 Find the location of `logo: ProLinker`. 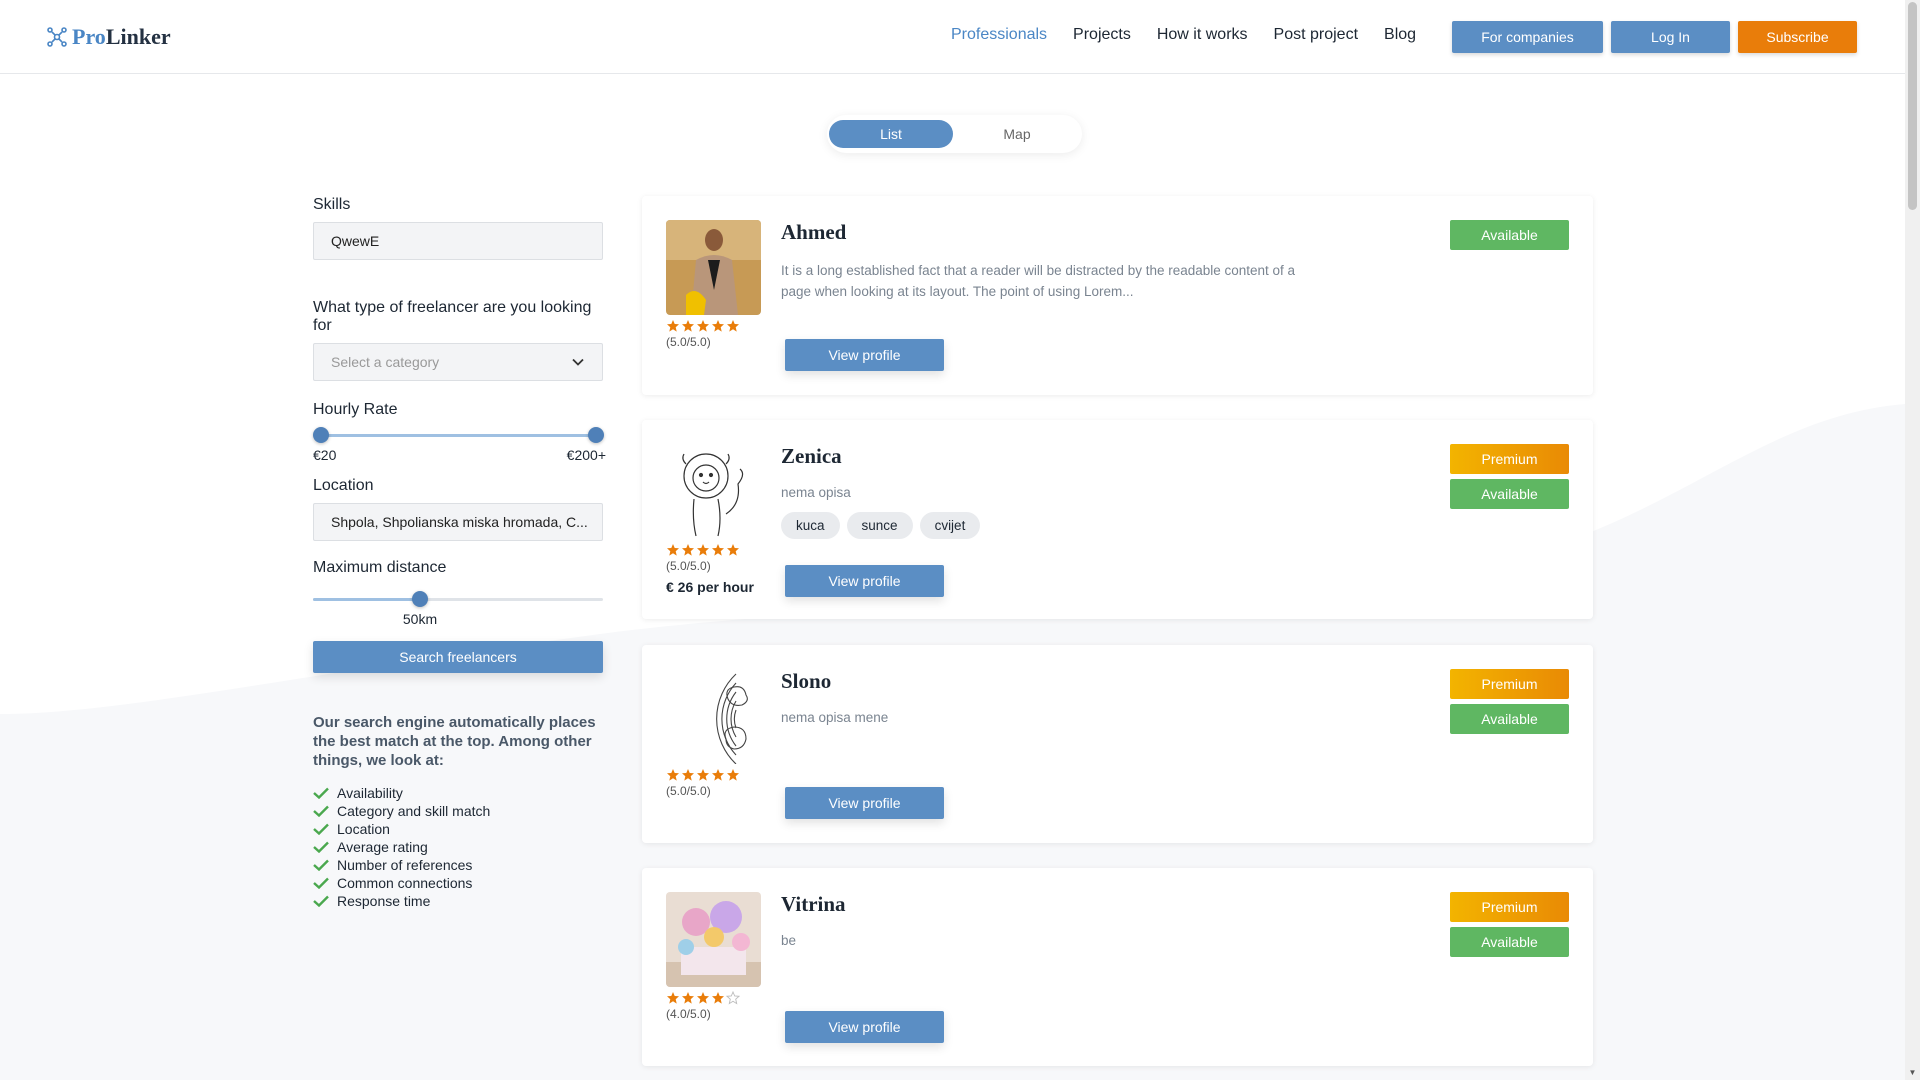

logo: ProLinker is located at coordinates (108, 37).